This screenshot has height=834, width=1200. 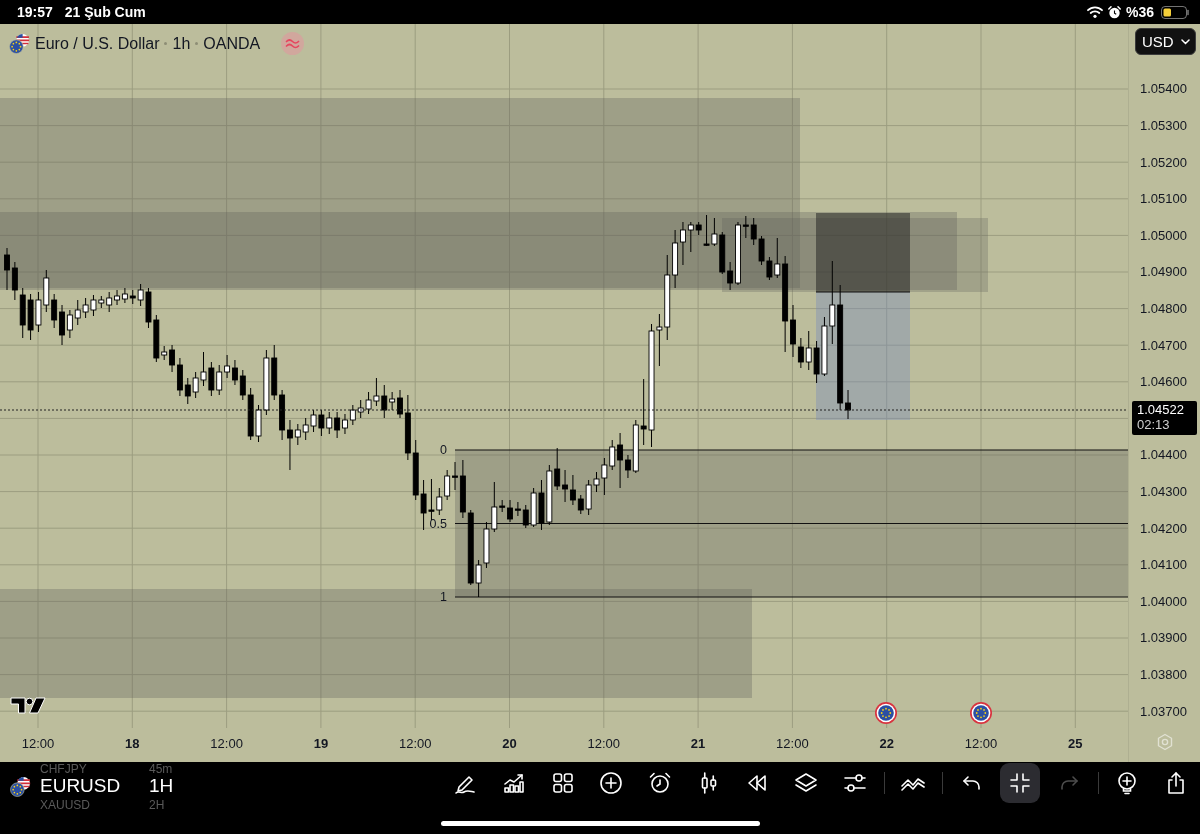 What do you see at coordinates (28, 705) in the screenshot?
I see `logo-icon` at bounding box center [28, 705].